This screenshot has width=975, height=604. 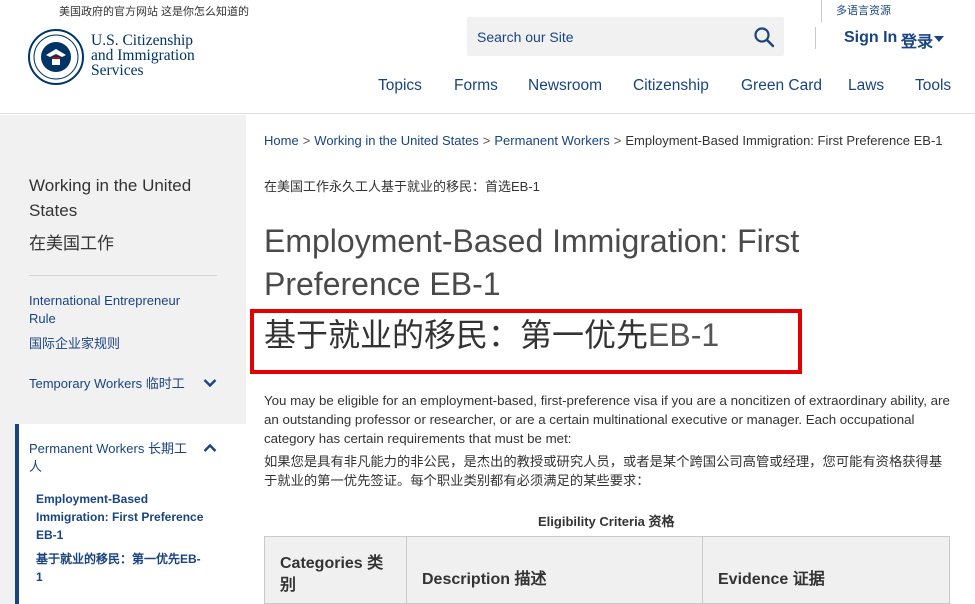 What do you see at coordinates (771, 579) in the screenshot?
I see `table-header-evidence: Evidence 证据` at bounding box center [771, 579].